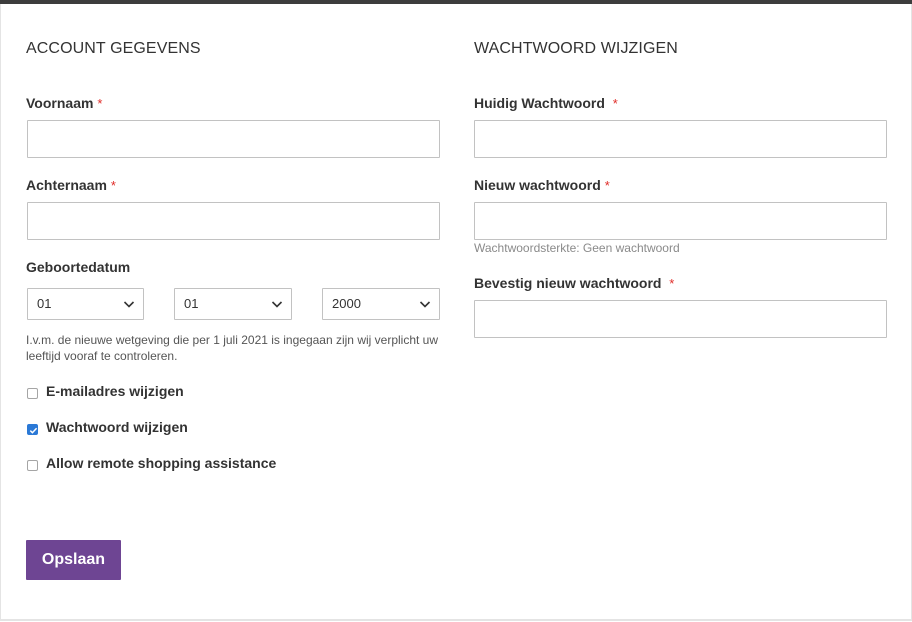  Describe the element at coordinates (537, 185) in the screenshot. I see `new-password-label-text: Nieuw wachtwoord` at that location.